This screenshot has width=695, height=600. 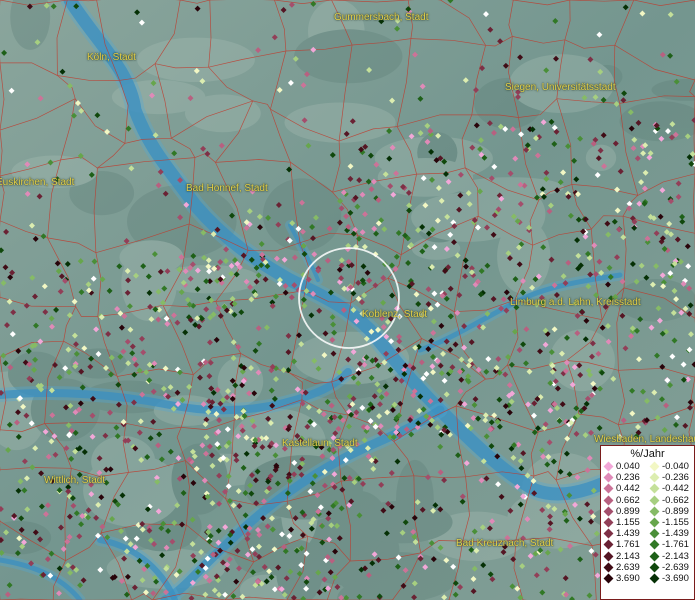 I want to click on legend-value: -3.690, so click(x=675, y=578).